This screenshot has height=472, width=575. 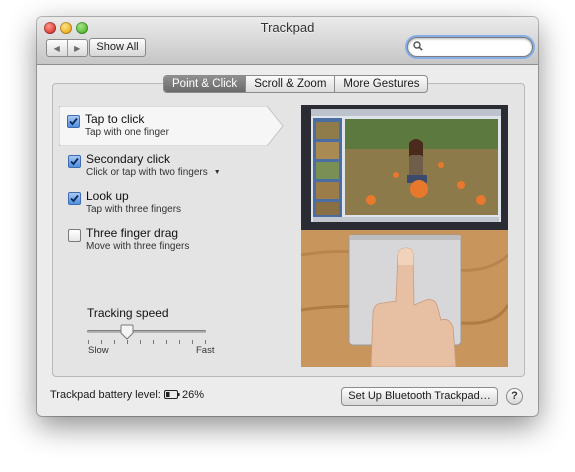 I want to click on battery-level-value: 26%, so click(x=193, y=395).